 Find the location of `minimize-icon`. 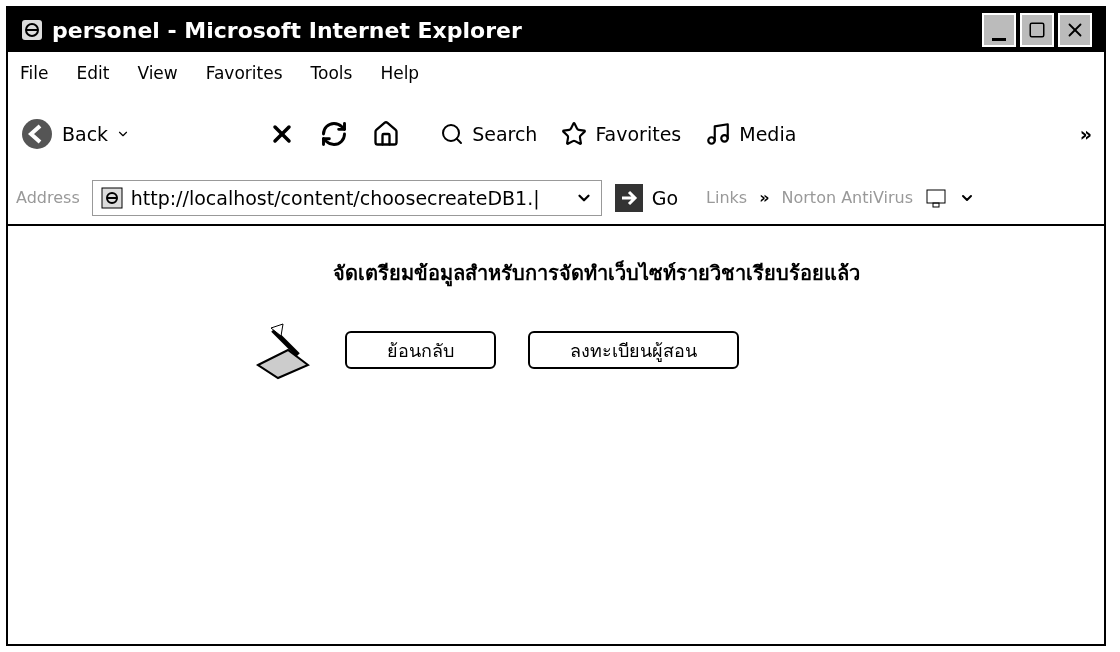

minimize-icon is located at coordinates (999, 39).